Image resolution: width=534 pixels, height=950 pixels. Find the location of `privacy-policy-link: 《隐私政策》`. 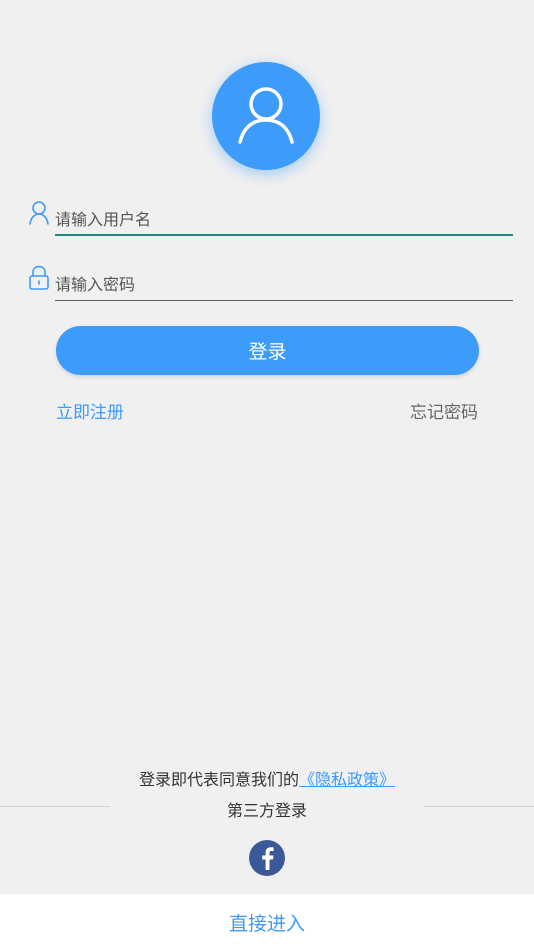

privacy-policy-link: 《隐私政策》 is located at coordinates (347, 779).